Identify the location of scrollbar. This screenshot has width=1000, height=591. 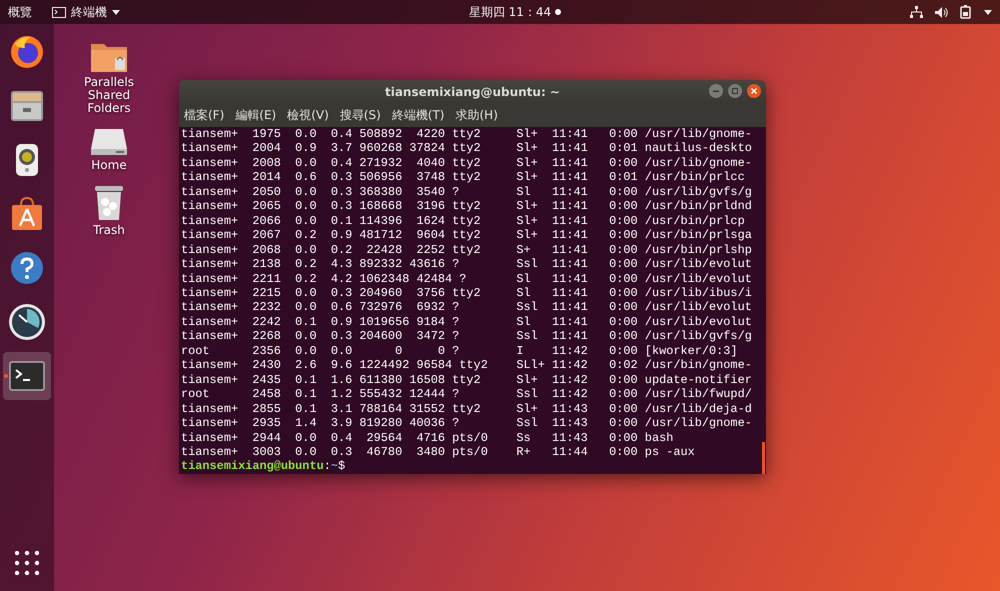
(763, 458).